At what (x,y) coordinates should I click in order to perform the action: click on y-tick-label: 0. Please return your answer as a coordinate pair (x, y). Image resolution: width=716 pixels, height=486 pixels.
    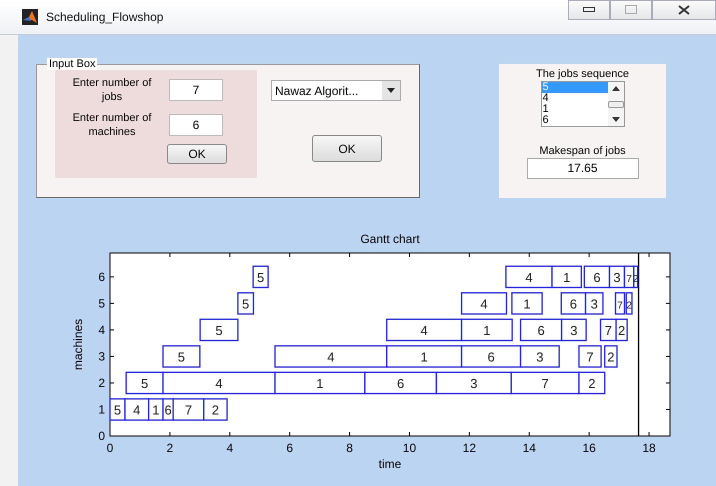
    Looking at the image, I should click on (101, 436).